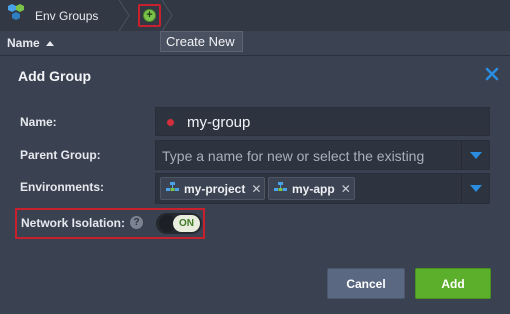 This screenshot has height=314, width=510. I want to click on environment-tag: my-app ✕, so click(311, 188).